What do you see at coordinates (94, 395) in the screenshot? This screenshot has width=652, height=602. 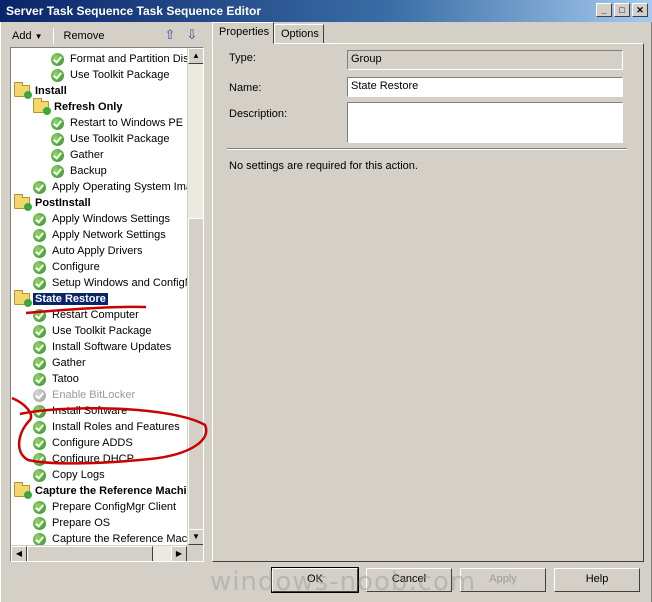 I see `tree-item-label: Enable BitLocker` at bounding box center [94, 395].